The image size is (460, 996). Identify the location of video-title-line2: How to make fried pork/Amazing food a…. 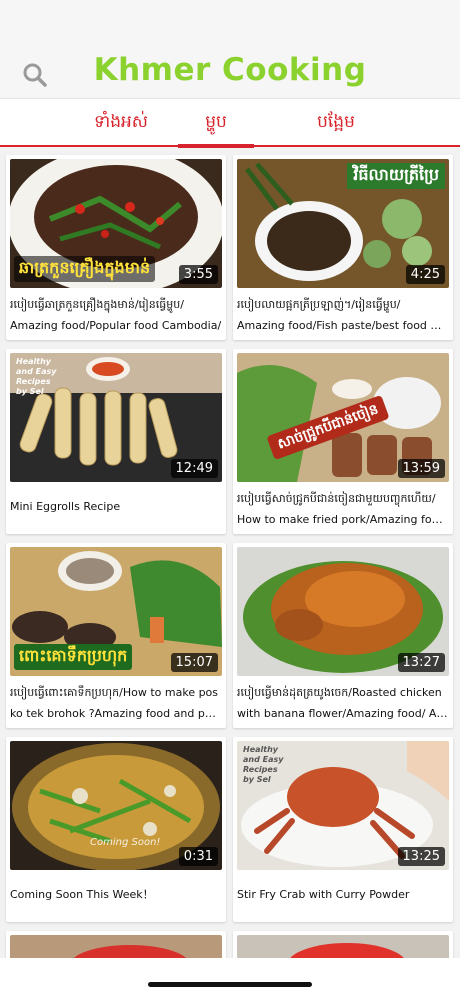
(343, 519).